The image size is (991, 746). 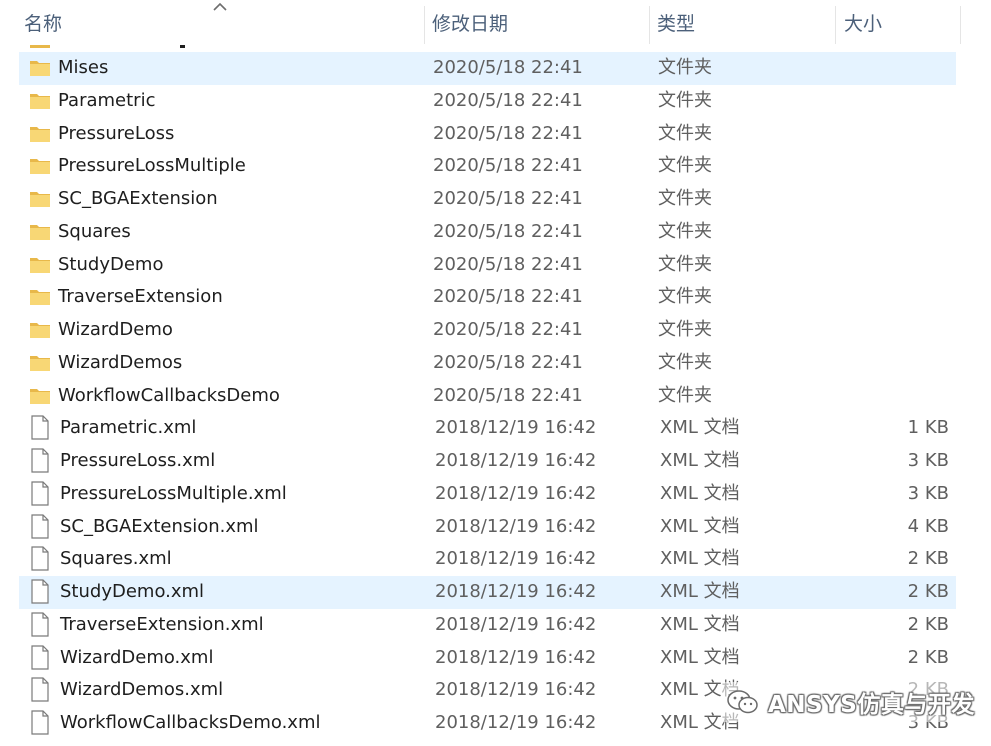 I want to click on folder-row: PressureLoss 2020/5/18 22:41 文件夹, so click(x=495, y=134).